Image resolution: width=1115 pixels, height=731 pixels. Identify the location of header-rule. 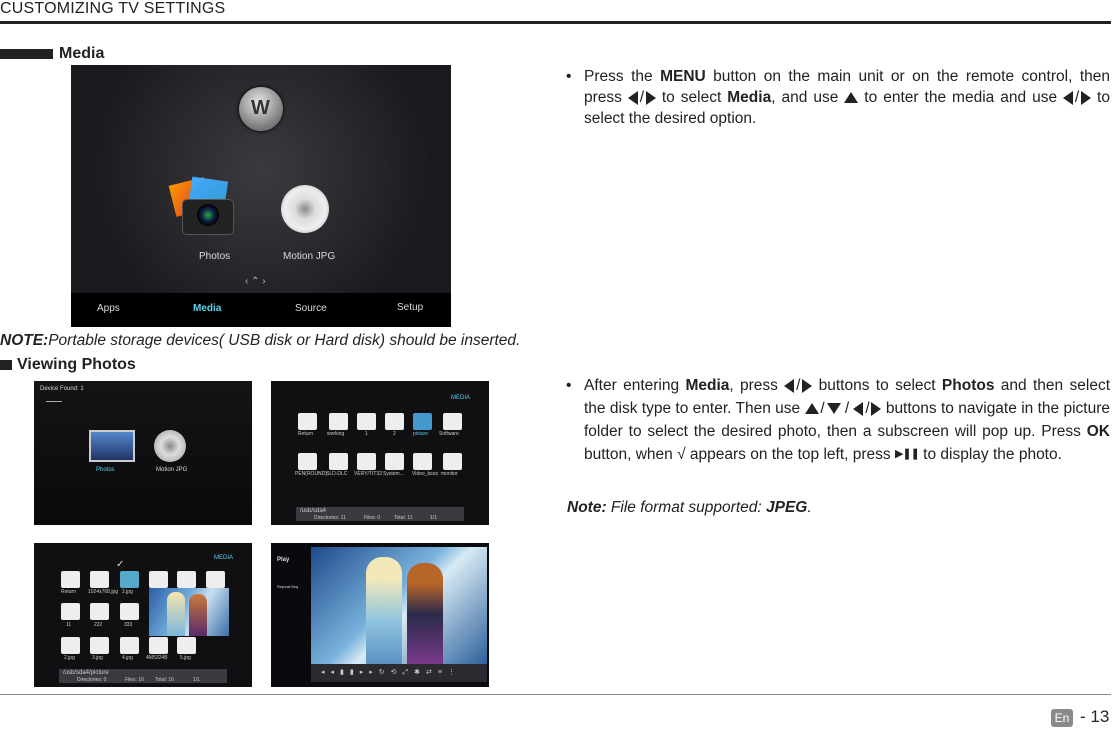
(555, 22).